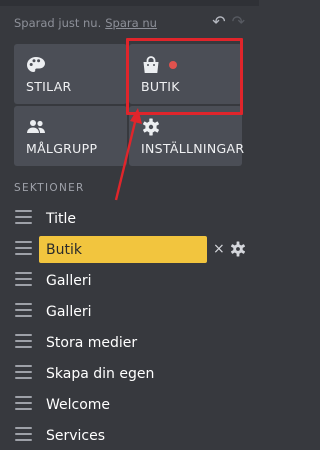  I want to click on section-row: Welcome, so click(129, 404).